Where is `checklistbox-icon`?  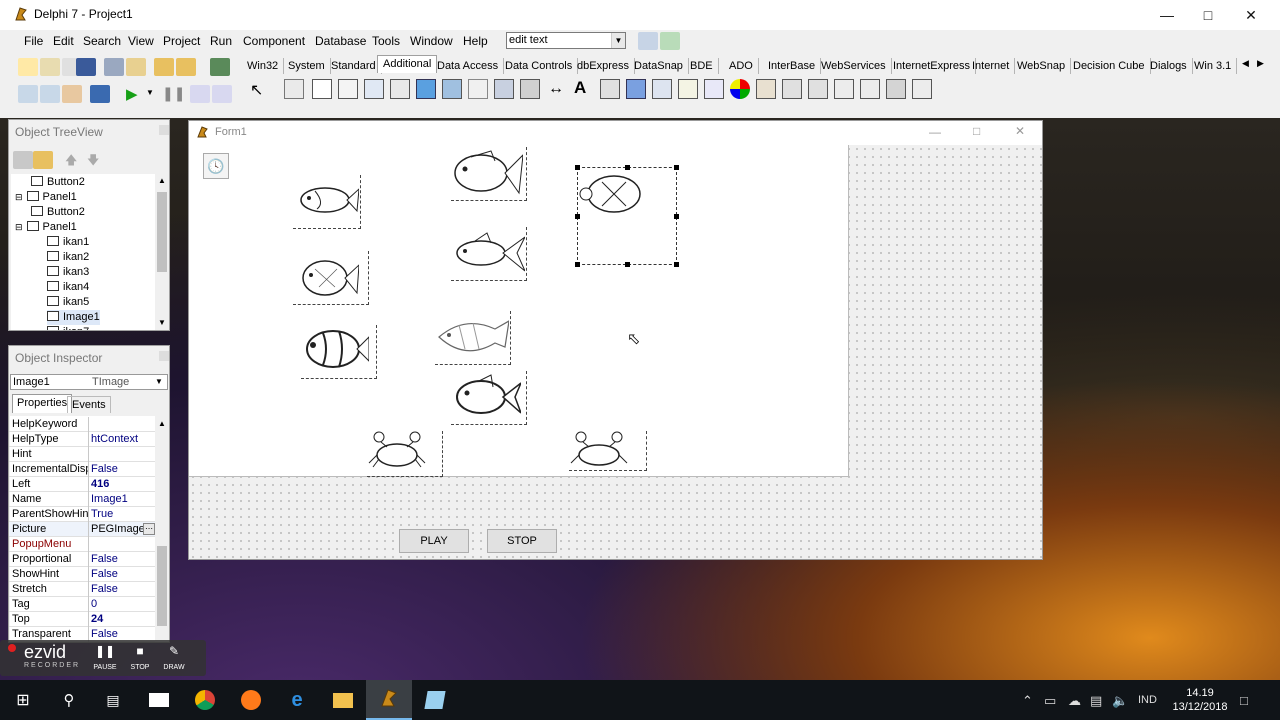
checklistbox-icon is located at coordinates (530, 89).